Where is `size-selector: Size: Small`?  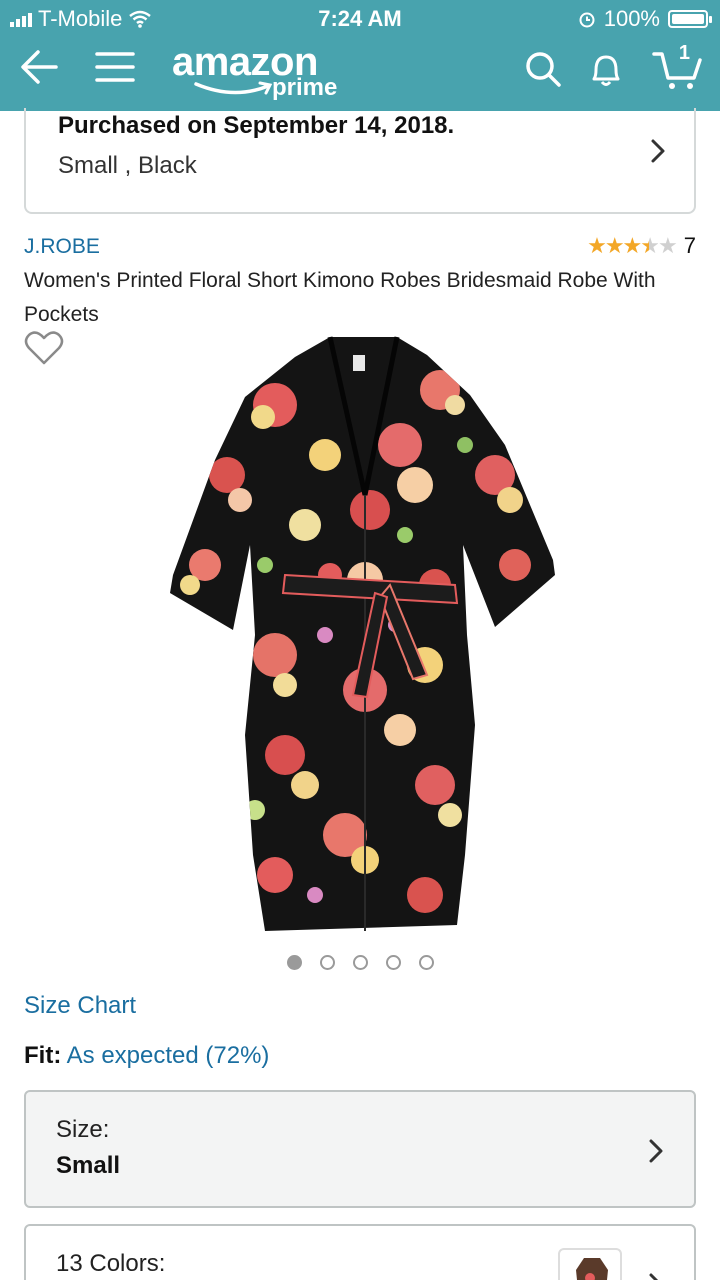
size-selector: Size: Small is located at coordinates (360, 1149).